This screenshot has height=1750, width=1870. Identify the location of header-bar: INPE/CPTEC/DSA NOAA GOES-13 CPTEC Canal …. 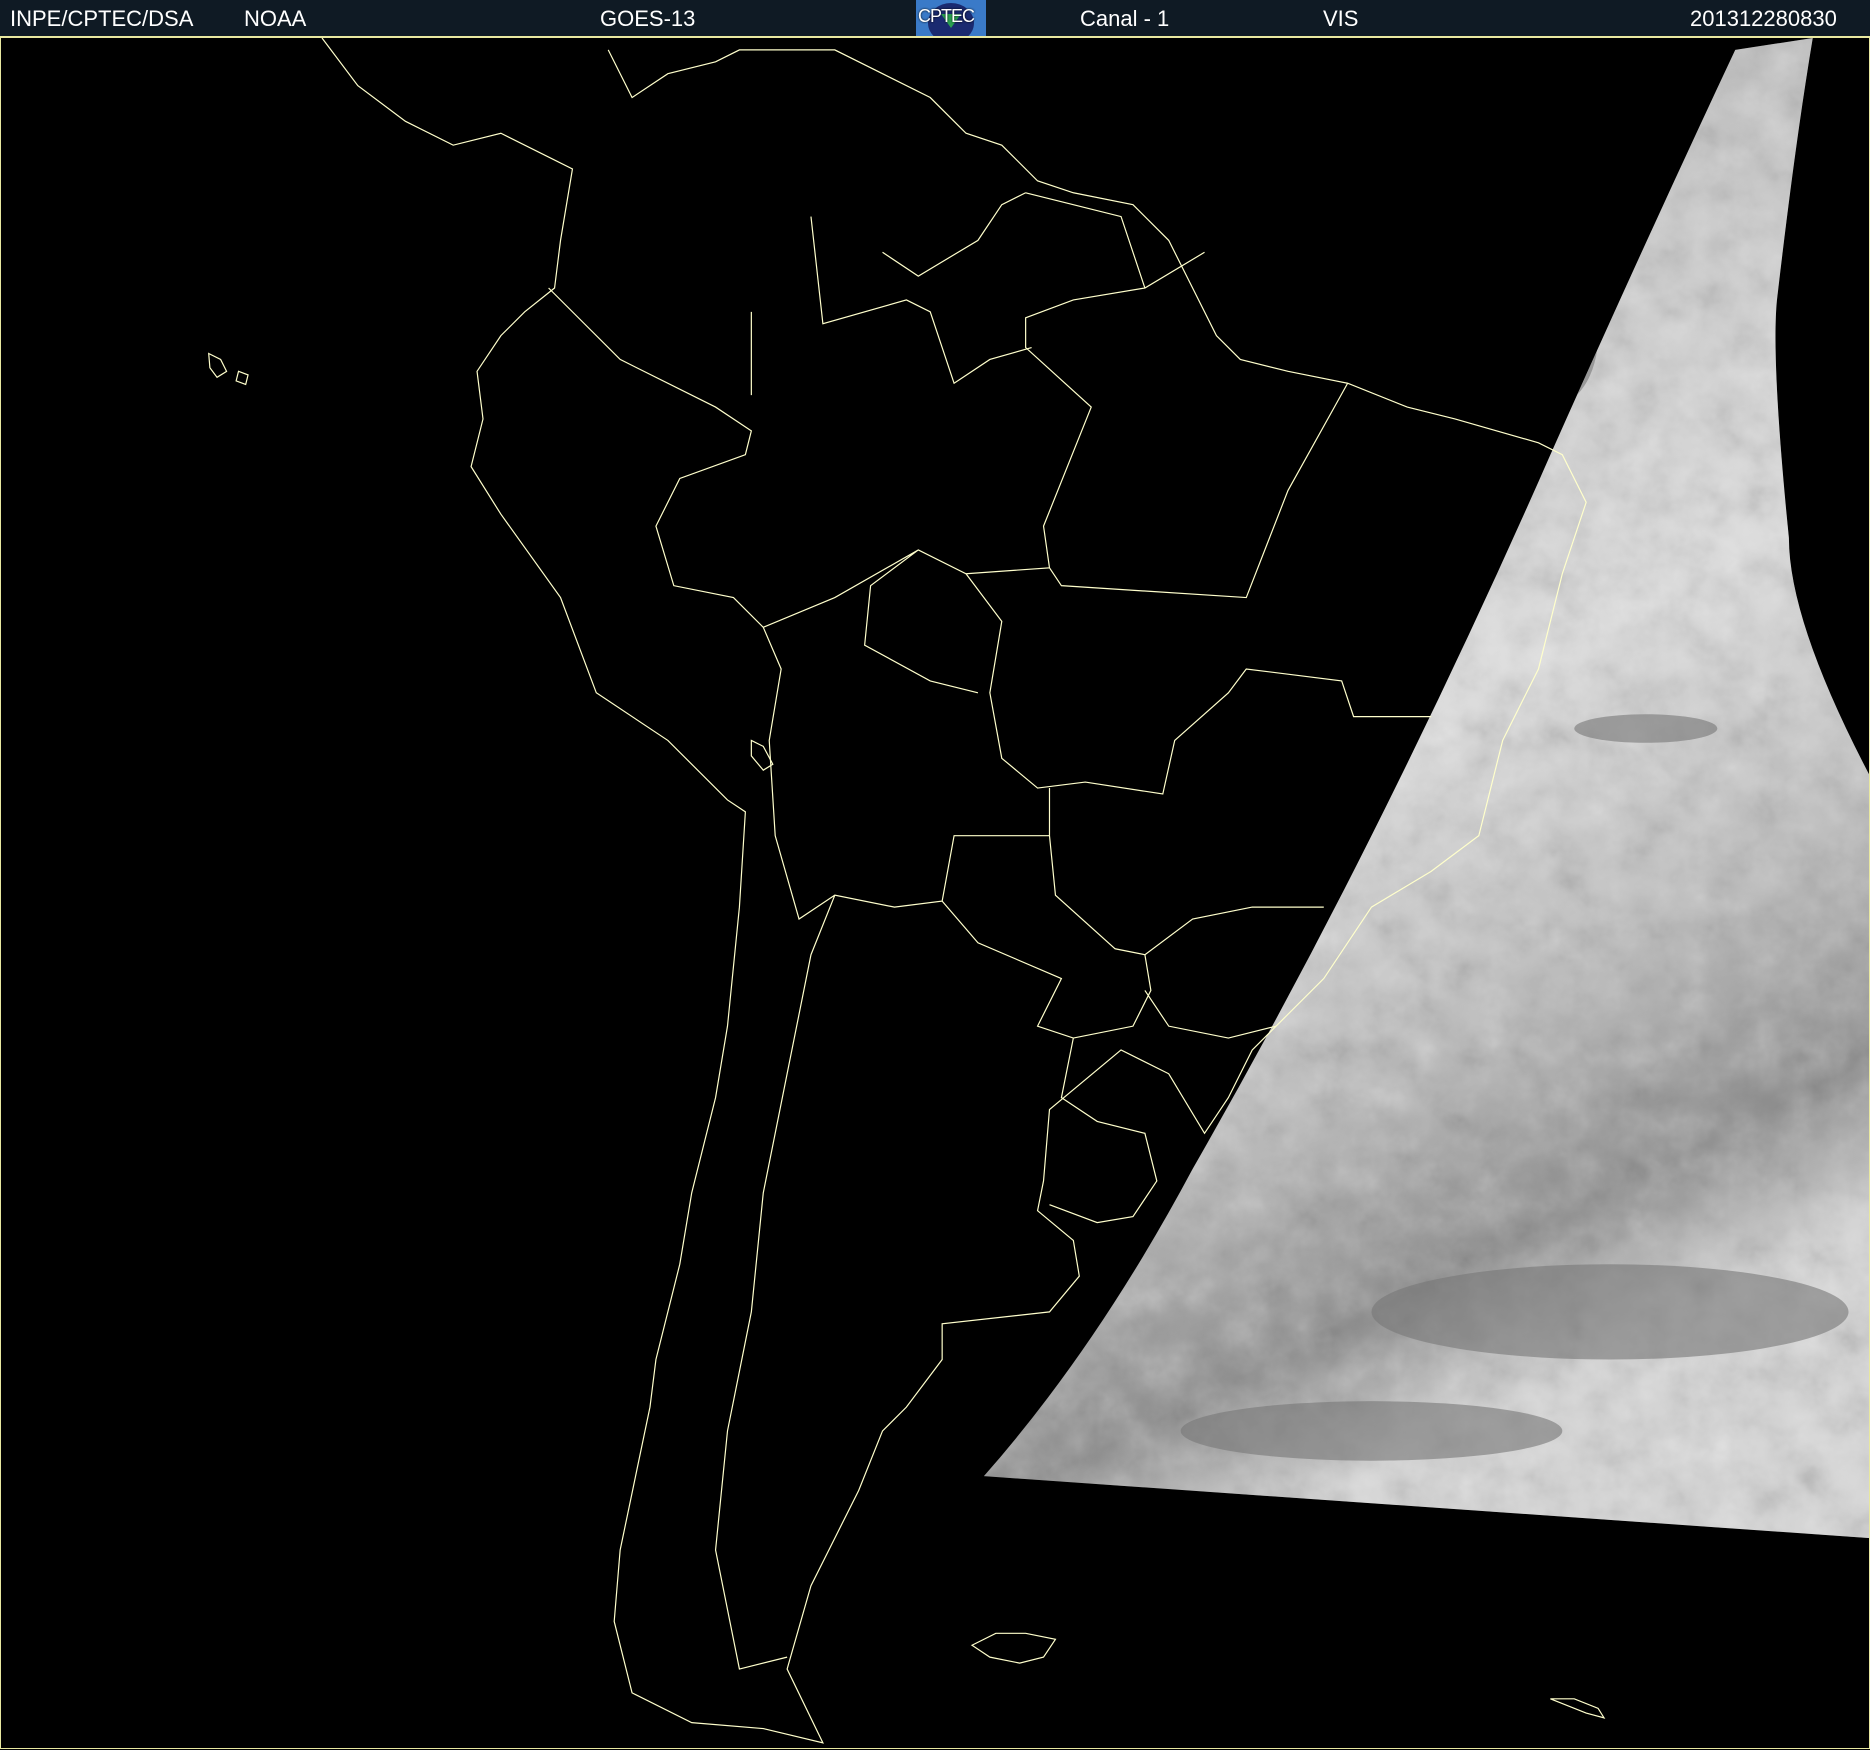
(935, 19).